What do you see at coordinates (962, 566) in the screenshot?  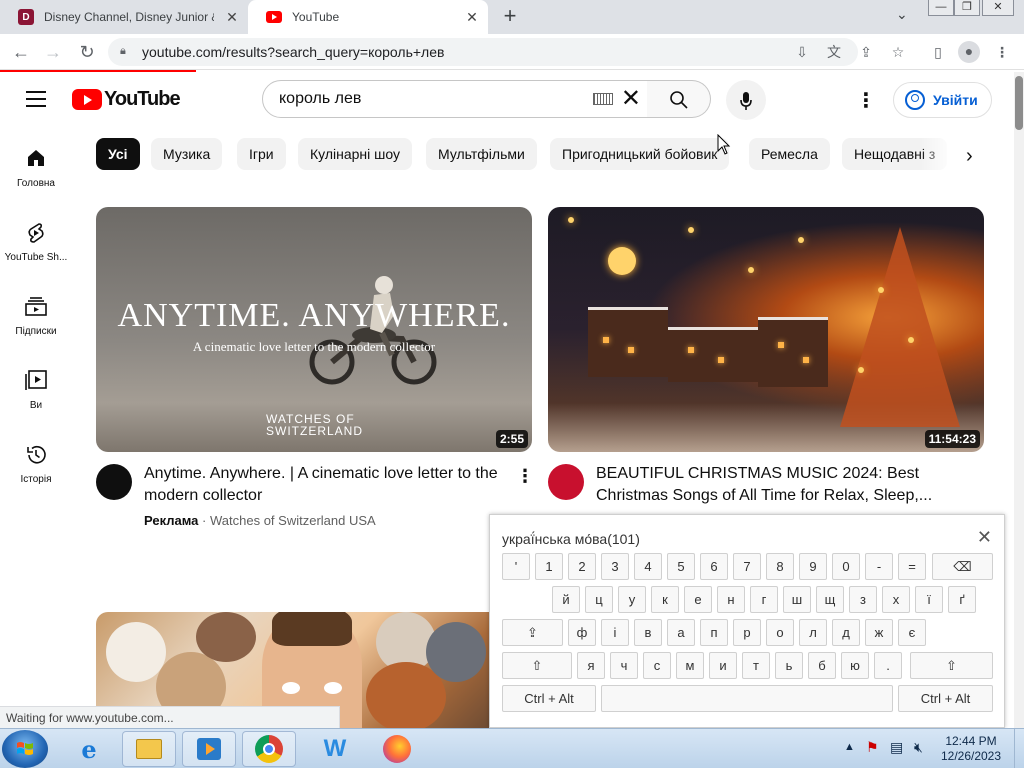 I see `backspace-key: ⌫` at bounding box center [962, 566].